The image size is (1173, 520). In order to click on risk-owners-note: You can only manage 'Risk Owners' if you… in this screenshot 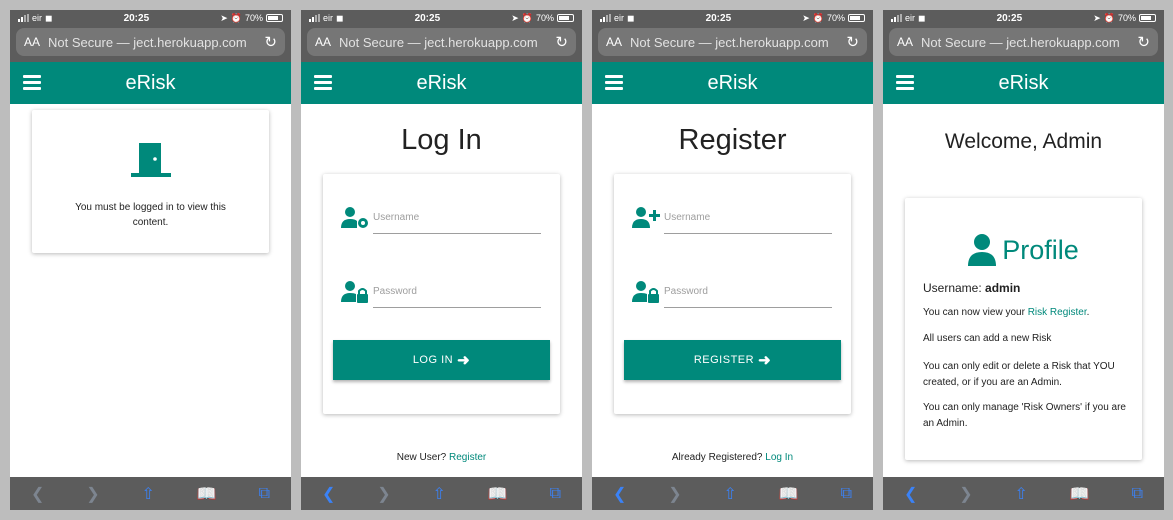, I will do `click(1024, 415)`.